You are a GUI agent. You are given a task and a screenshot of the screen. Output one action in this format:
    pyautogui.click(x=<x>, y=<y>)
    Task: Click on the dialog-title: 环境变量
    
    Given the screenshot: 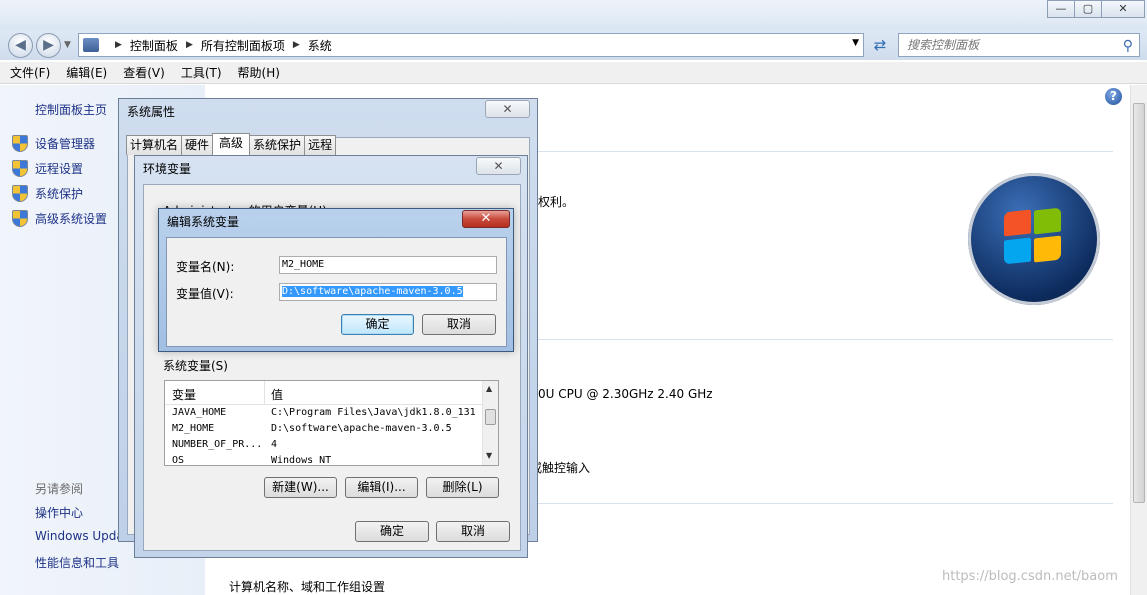 What is the action you would take?
    pyautogui.click(x=167, y=169)
    